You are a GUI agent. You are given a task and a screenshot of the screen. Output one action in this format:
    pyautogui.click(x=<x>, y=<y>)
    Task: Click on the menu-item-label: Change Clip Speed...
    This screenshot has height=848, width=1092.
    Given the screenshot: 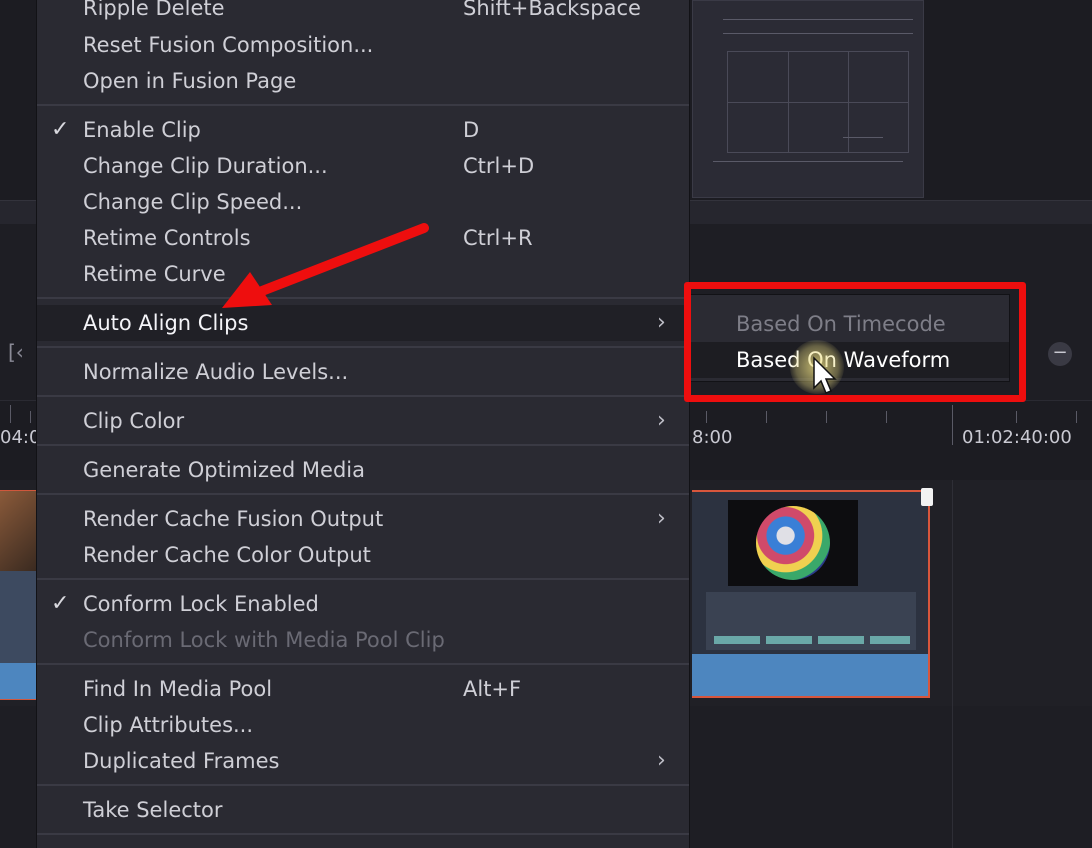 What is the action you would take?
    pyautogui.click(x=193, y=202)
    